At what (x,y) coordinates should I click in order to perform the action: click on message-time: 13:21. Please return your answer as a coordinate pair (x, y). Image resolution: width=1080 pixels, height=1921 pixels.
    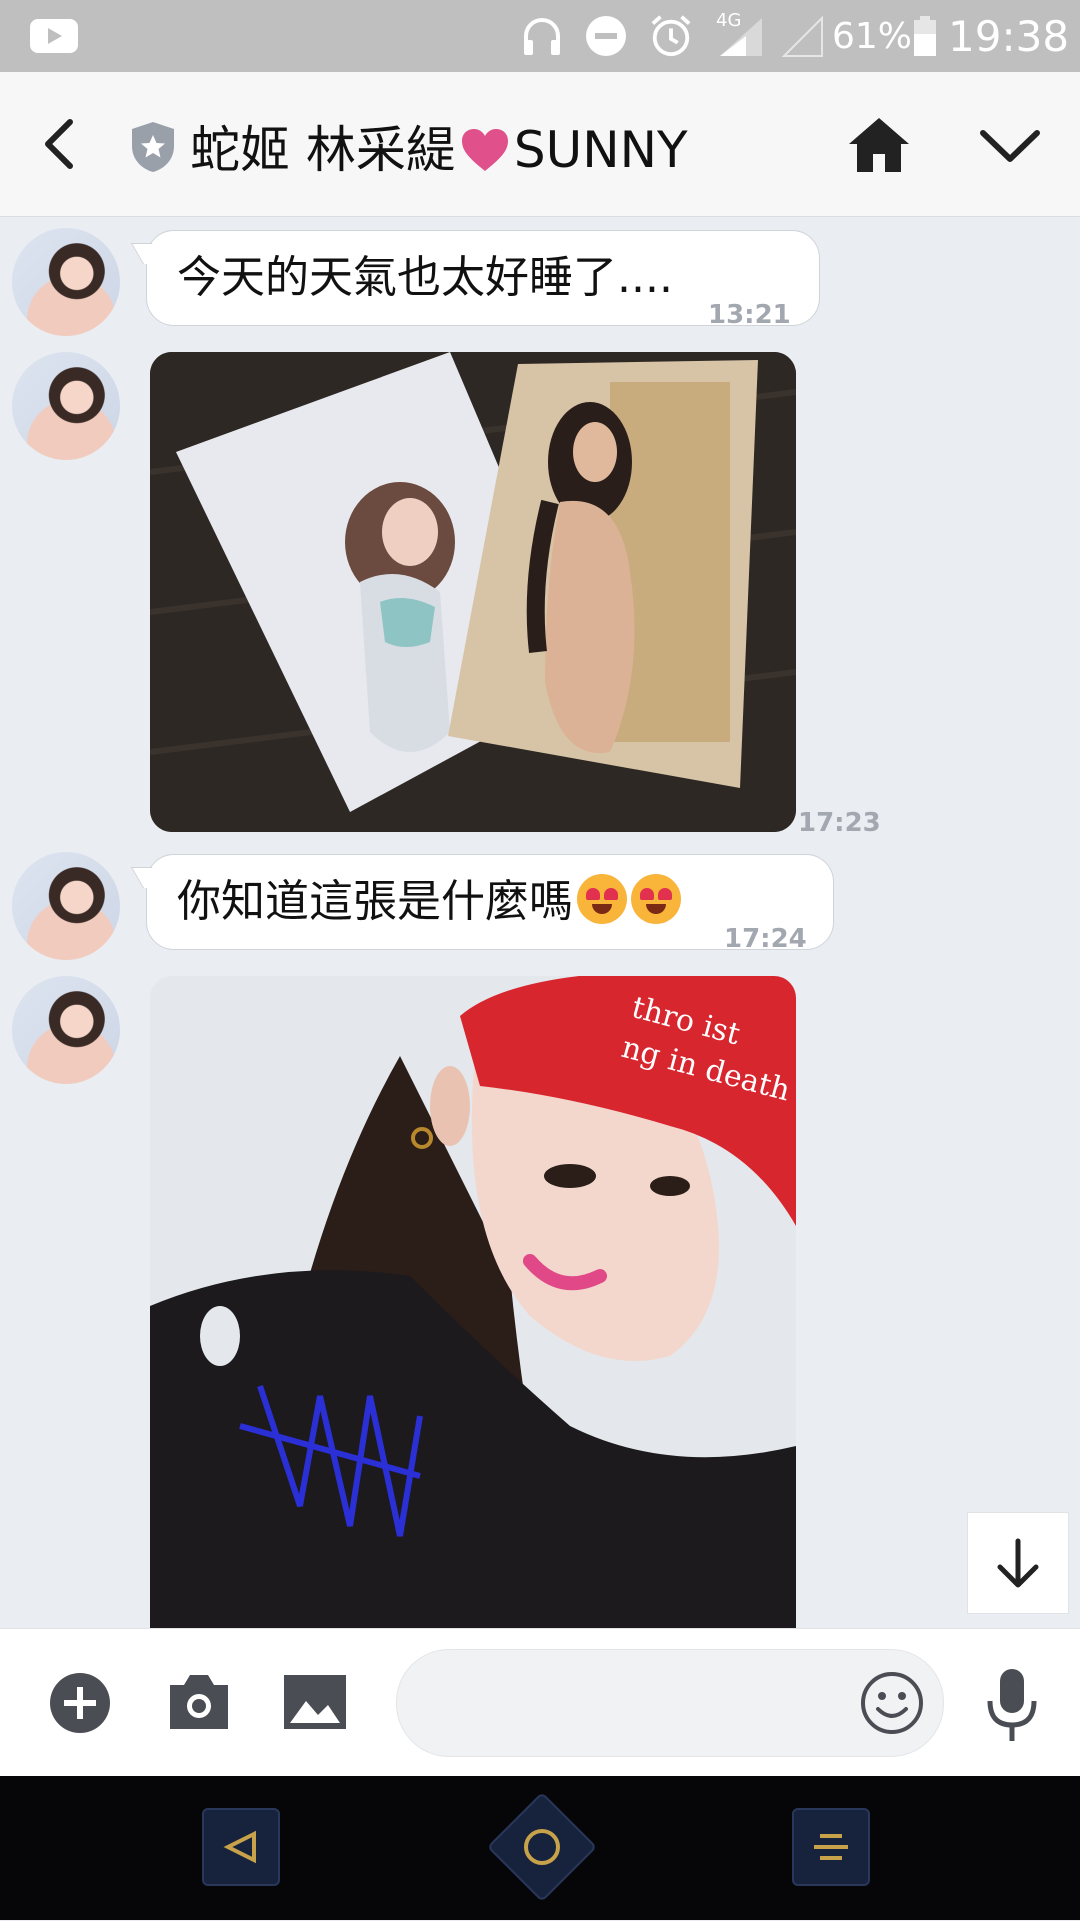
    Looking at the image, I should click on (749, 315).